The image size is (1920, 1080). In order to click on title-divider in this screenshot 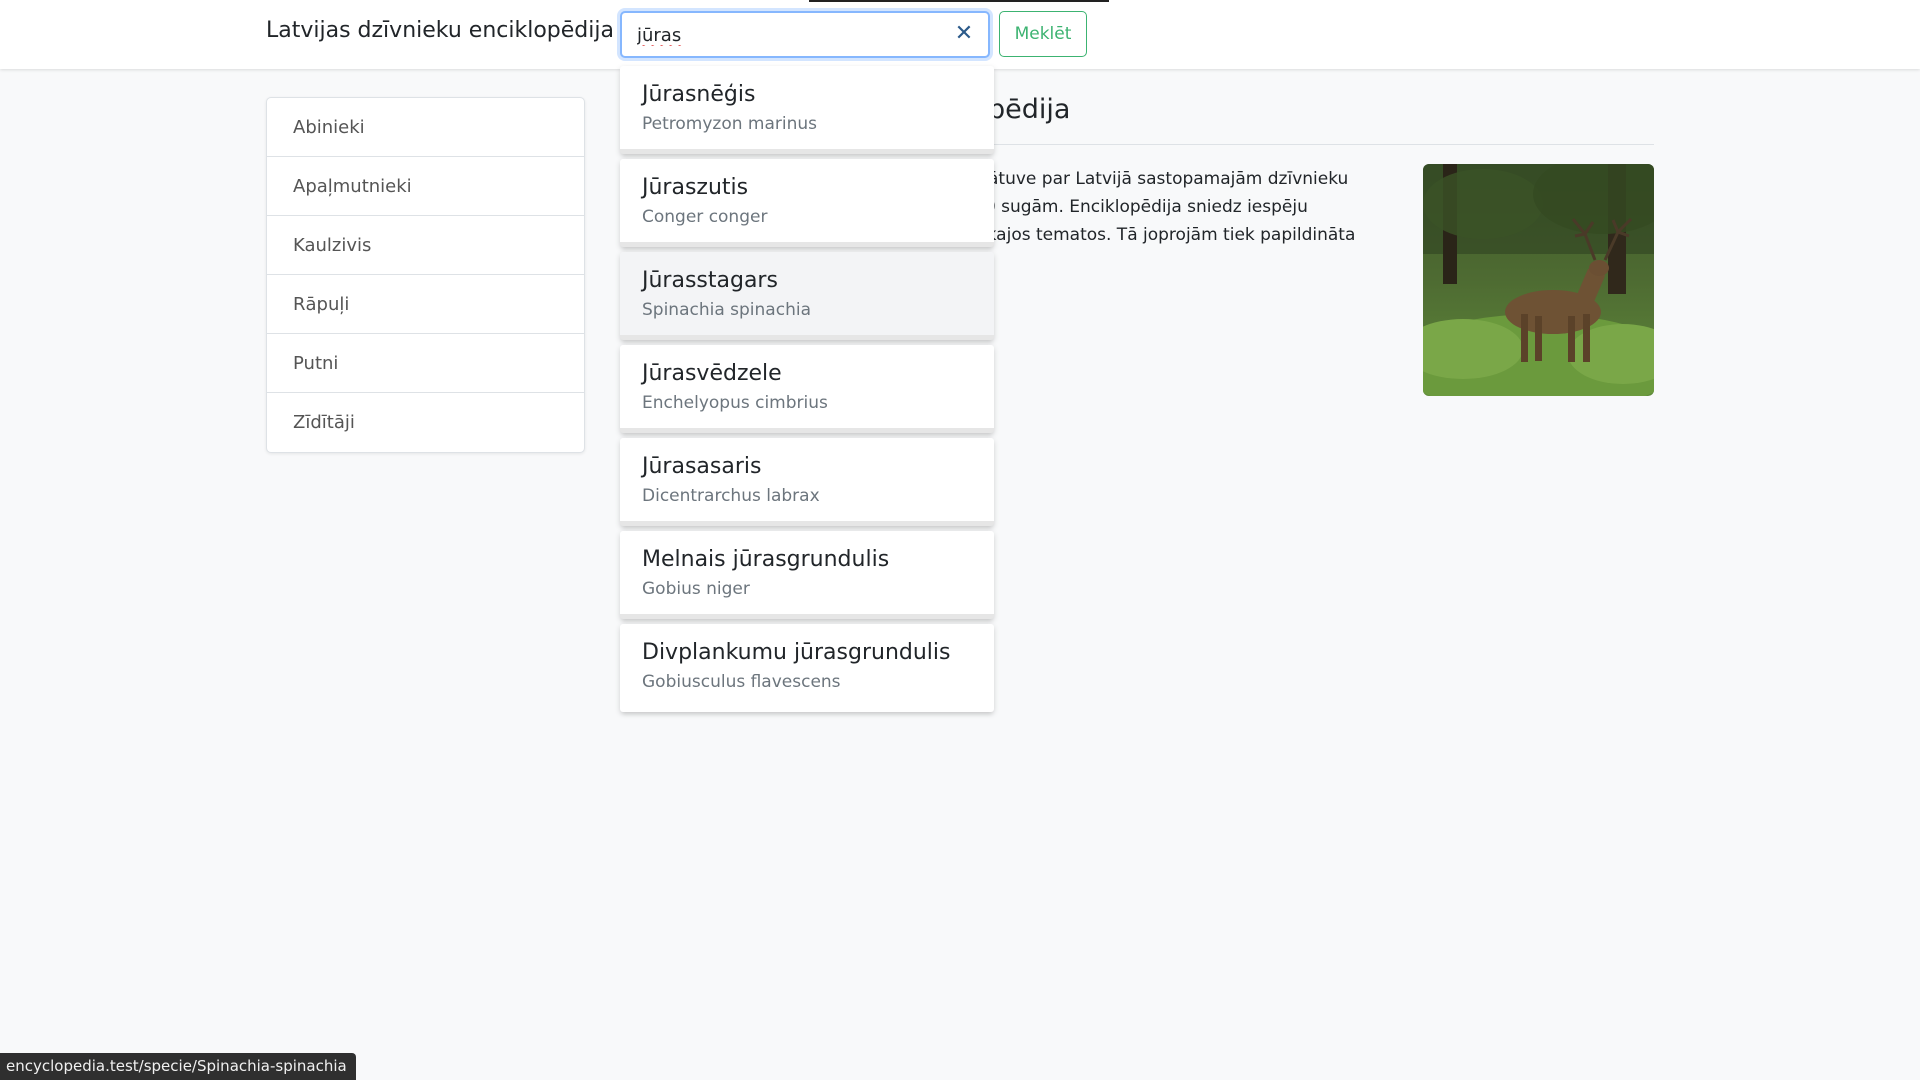, I will do `click(1291, 144)`.